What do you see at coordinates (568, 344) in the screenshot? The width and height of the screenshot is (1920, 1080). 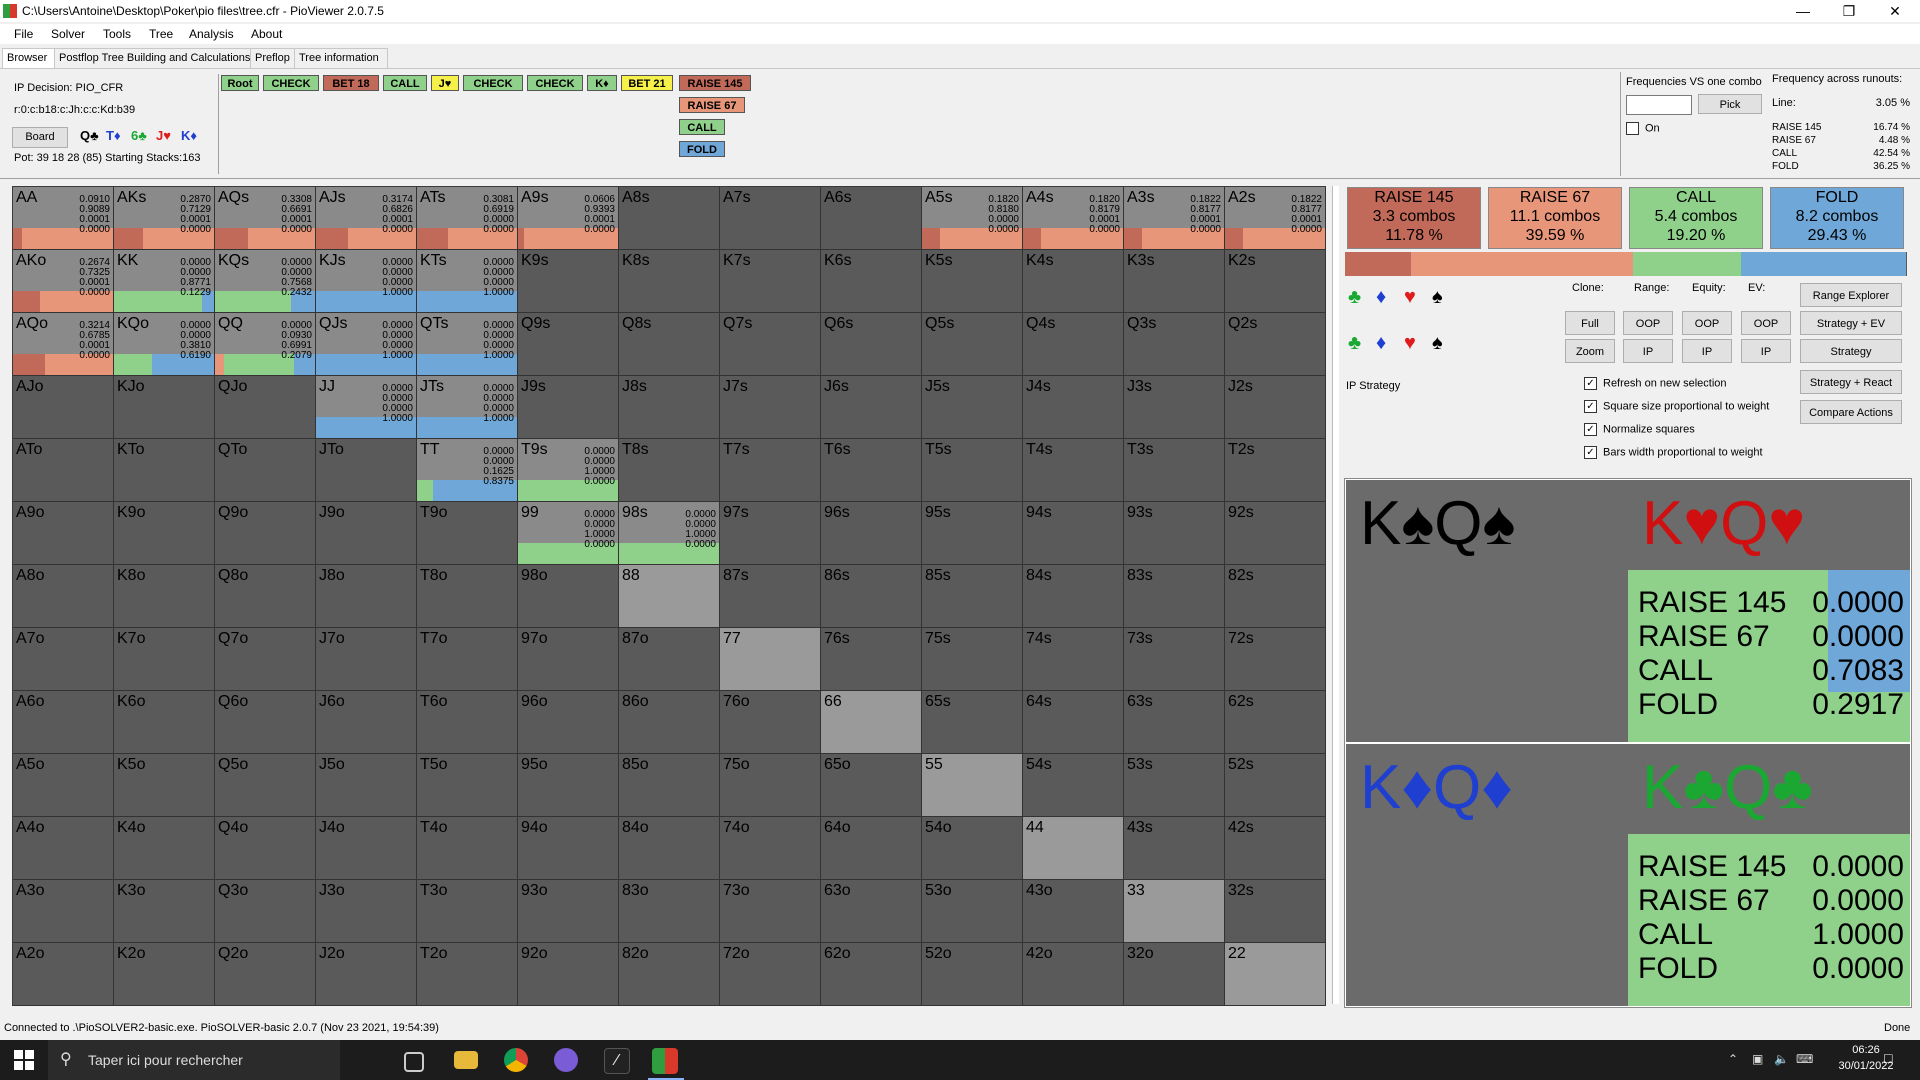 I see `hand-cell-q9s: Q9s` at bounding box center [568, 344].